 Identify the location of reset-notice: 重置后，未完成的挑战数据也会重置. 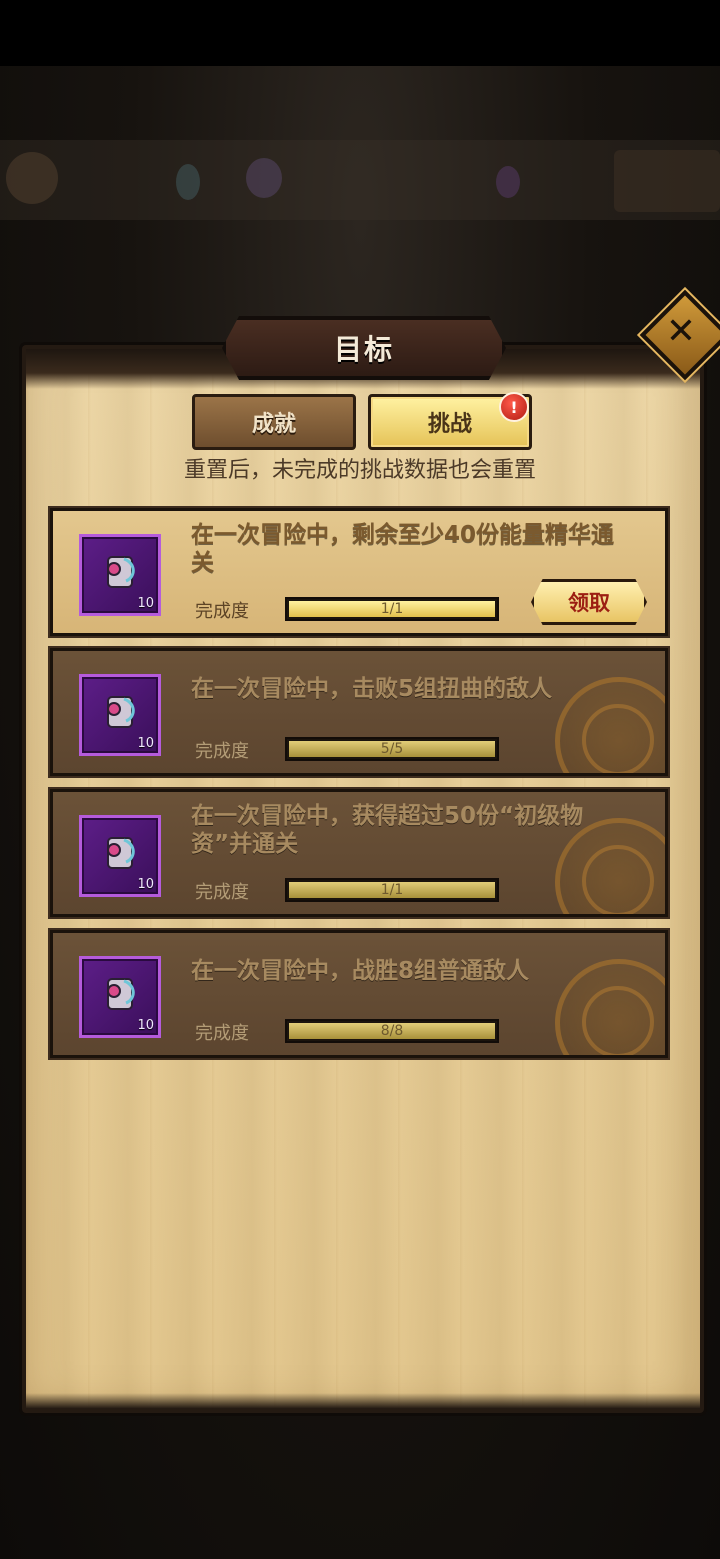
(359, 470).